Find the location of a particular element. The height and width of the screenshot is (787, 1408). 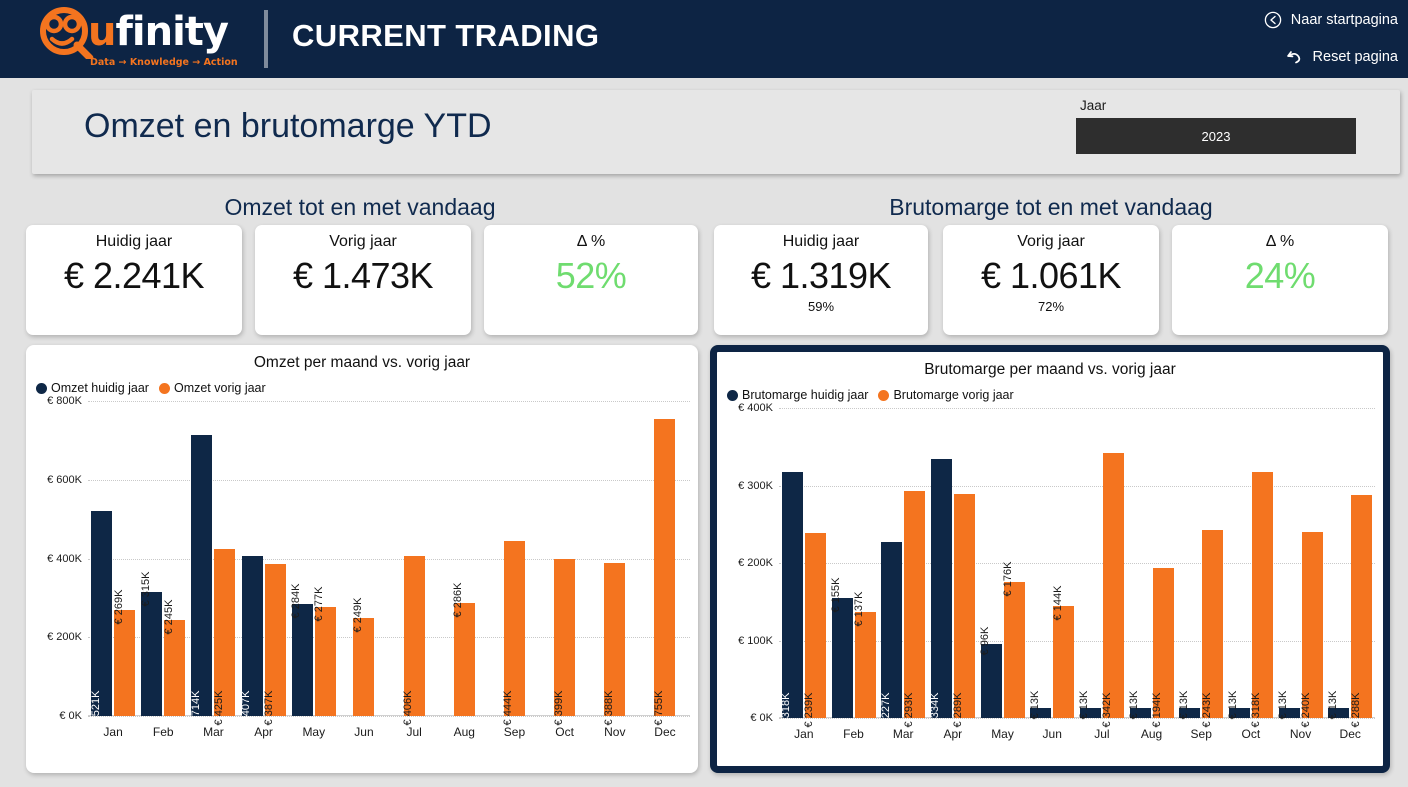

year-slicer-value: 2023 is located at coordinates (1216, 136).